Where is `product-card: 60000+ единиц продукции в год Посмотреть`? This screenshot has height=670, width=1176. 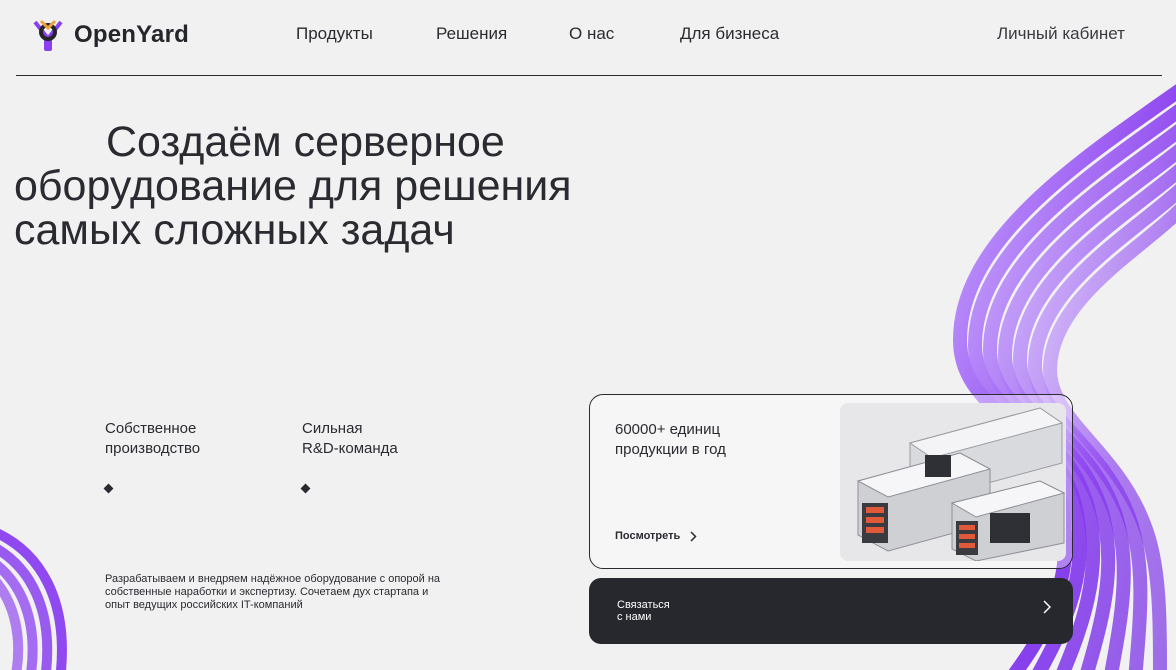 product-card: 60000+ единиц продукции в год Посмотреть is located at coordinates (831, 481).